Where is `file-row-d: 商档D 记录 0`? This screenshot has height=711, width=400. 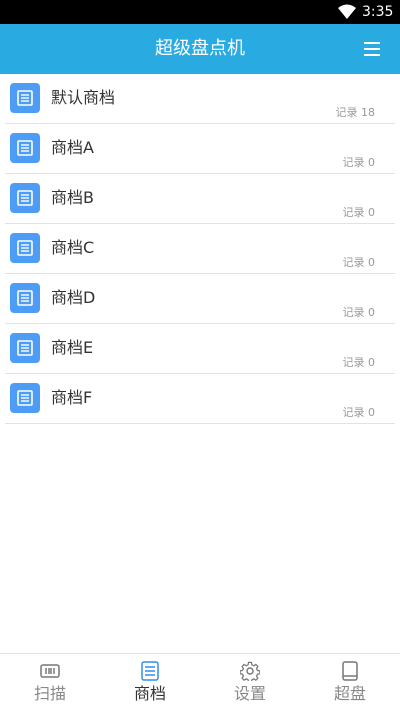 file-row-d: 商档D 记录 0 is located at coordinates (200, 299).